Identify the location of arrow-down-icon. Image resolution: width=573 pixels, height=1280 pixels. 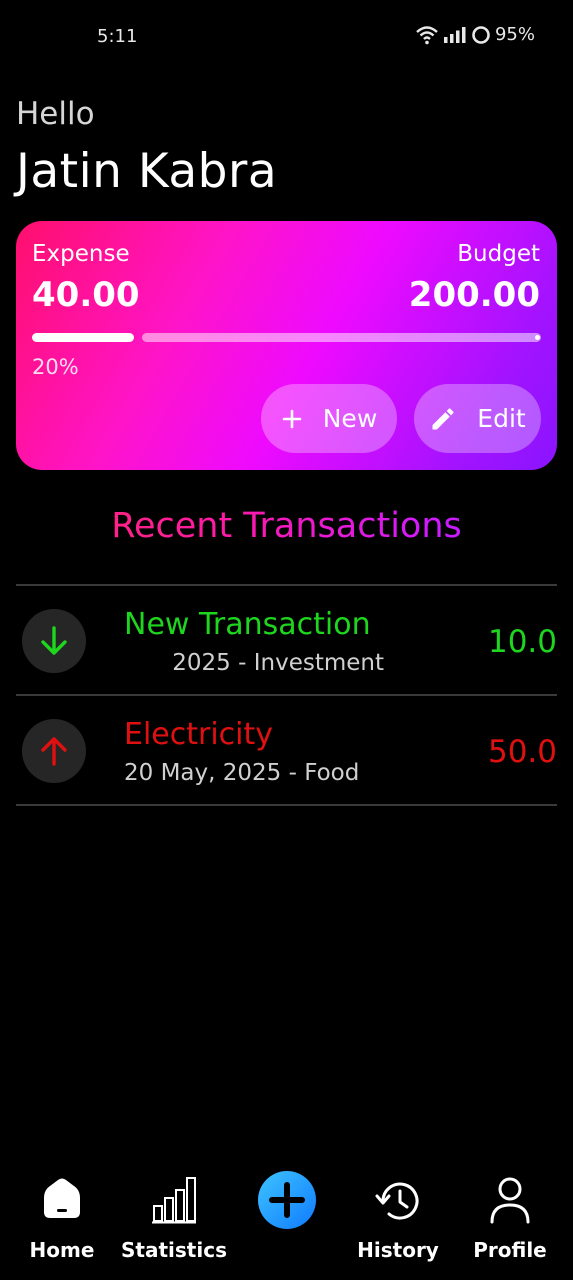
(54, 640).